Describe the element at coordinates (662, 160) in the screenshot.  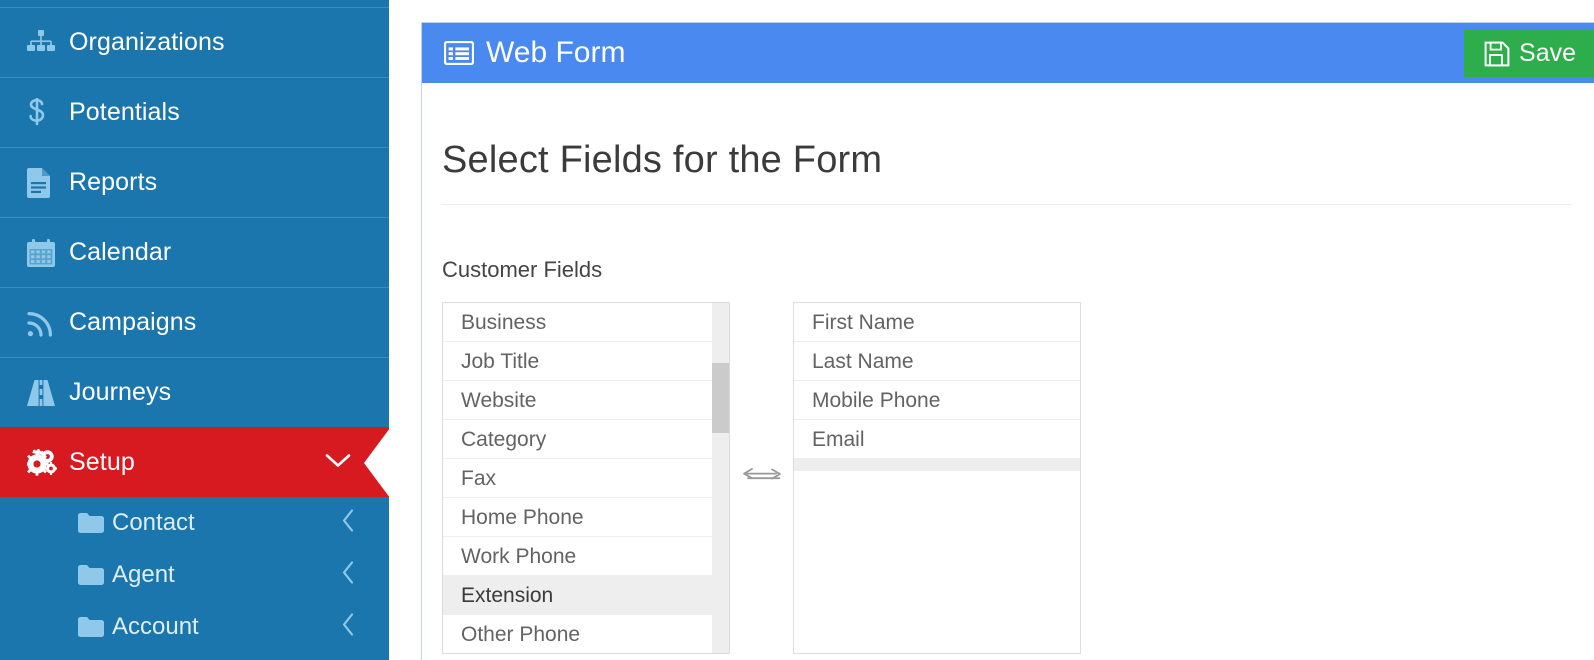
I see `section-heading: Select Fields for the Form` at that location.